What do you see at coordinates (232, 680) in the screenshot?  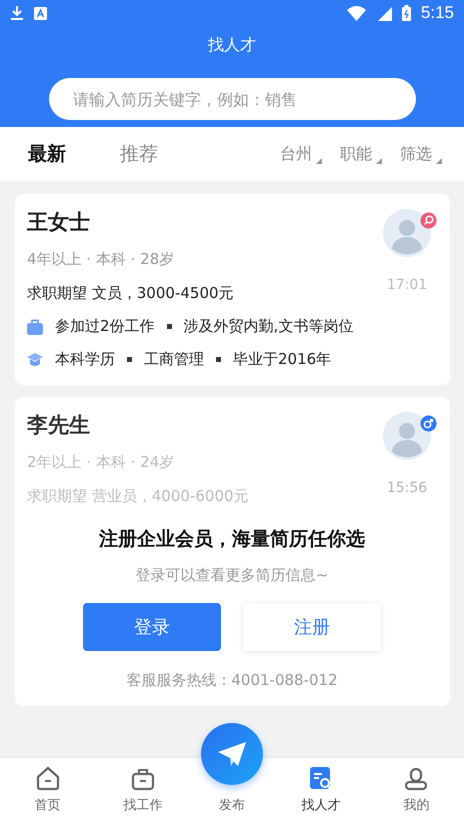 I see `hotline-text: 客服服务热线：4001-088-012` at bounding box center [232, 680].